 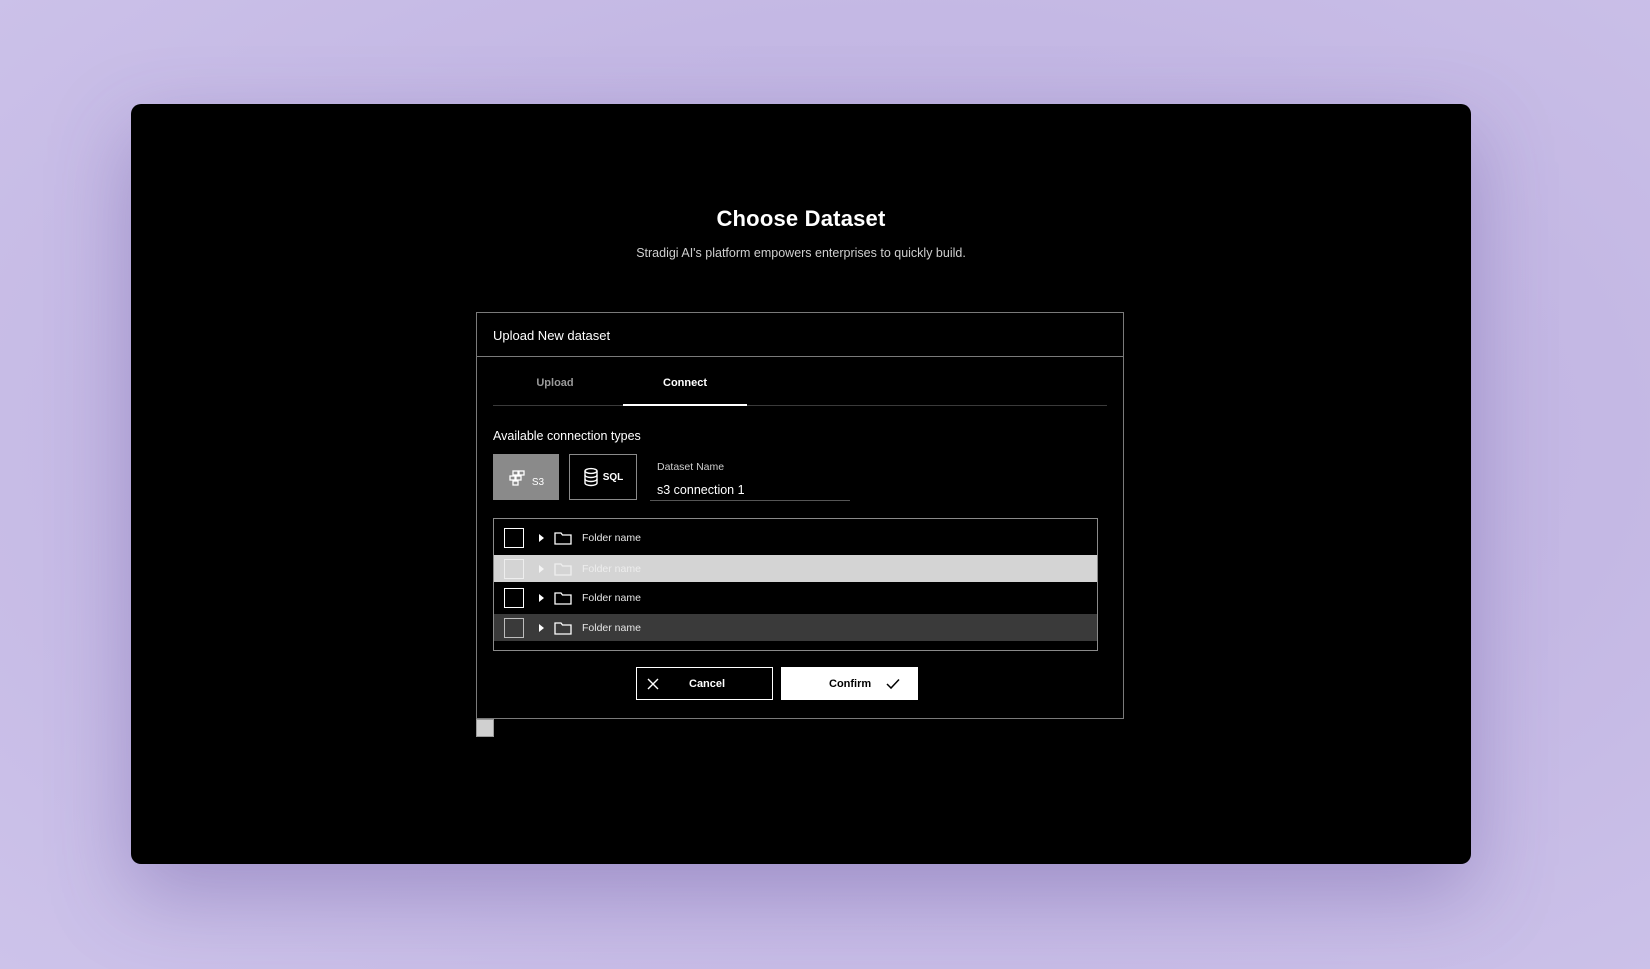 I want to click on cancel-button: Cancel, so click(x=704, y=683).